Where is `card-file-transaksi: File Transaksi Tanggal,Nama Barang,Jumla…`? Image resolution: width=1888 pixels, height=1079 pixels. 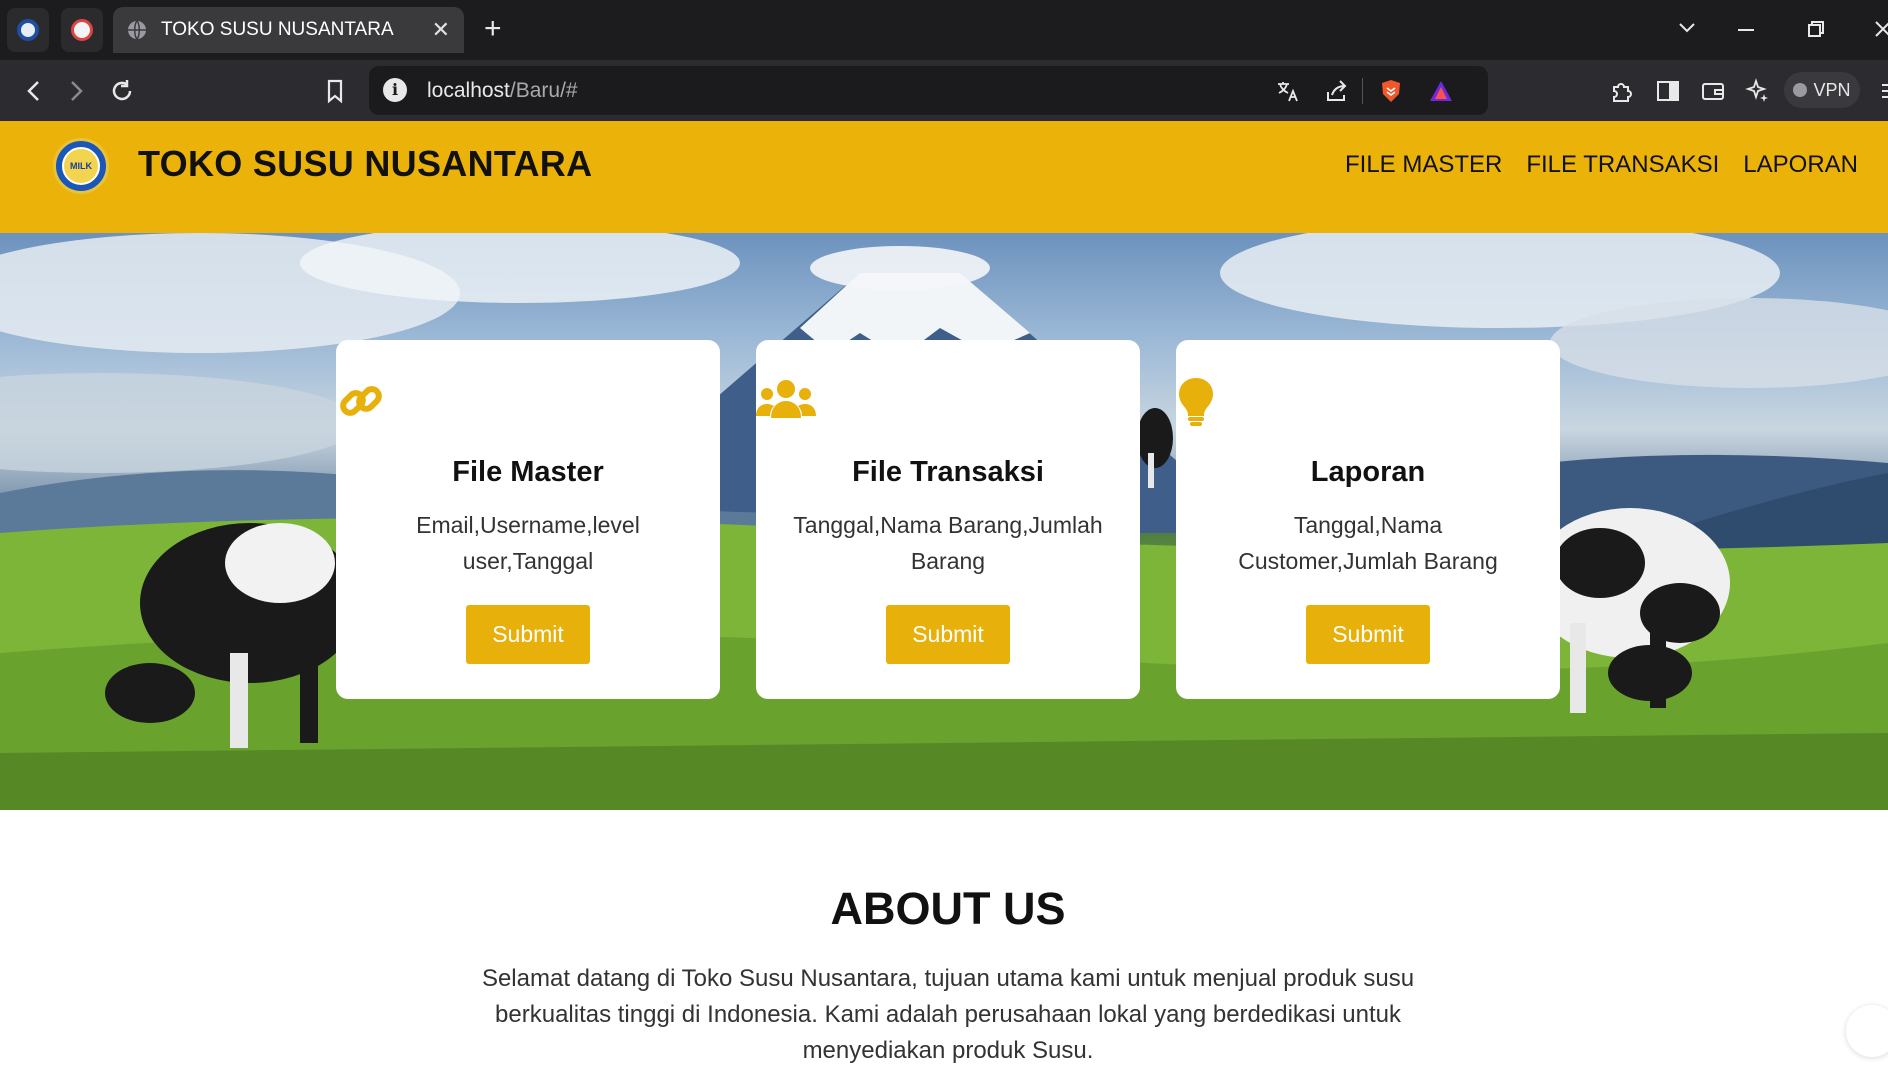
card-file-transaksi: File Transaksi Tanggal,Nama Barang,Jumla… is located at coordinates (948, 519).